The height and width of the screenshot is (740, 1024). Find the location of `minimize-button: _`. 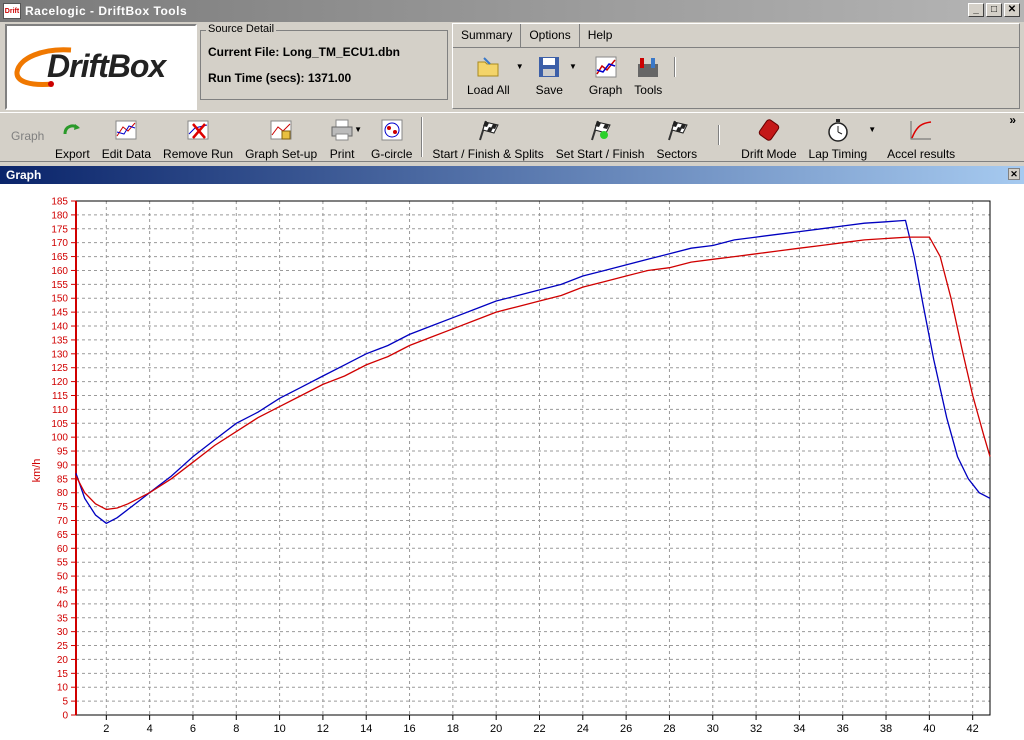

minimize-button: _ is located at coordinates (976, 10).